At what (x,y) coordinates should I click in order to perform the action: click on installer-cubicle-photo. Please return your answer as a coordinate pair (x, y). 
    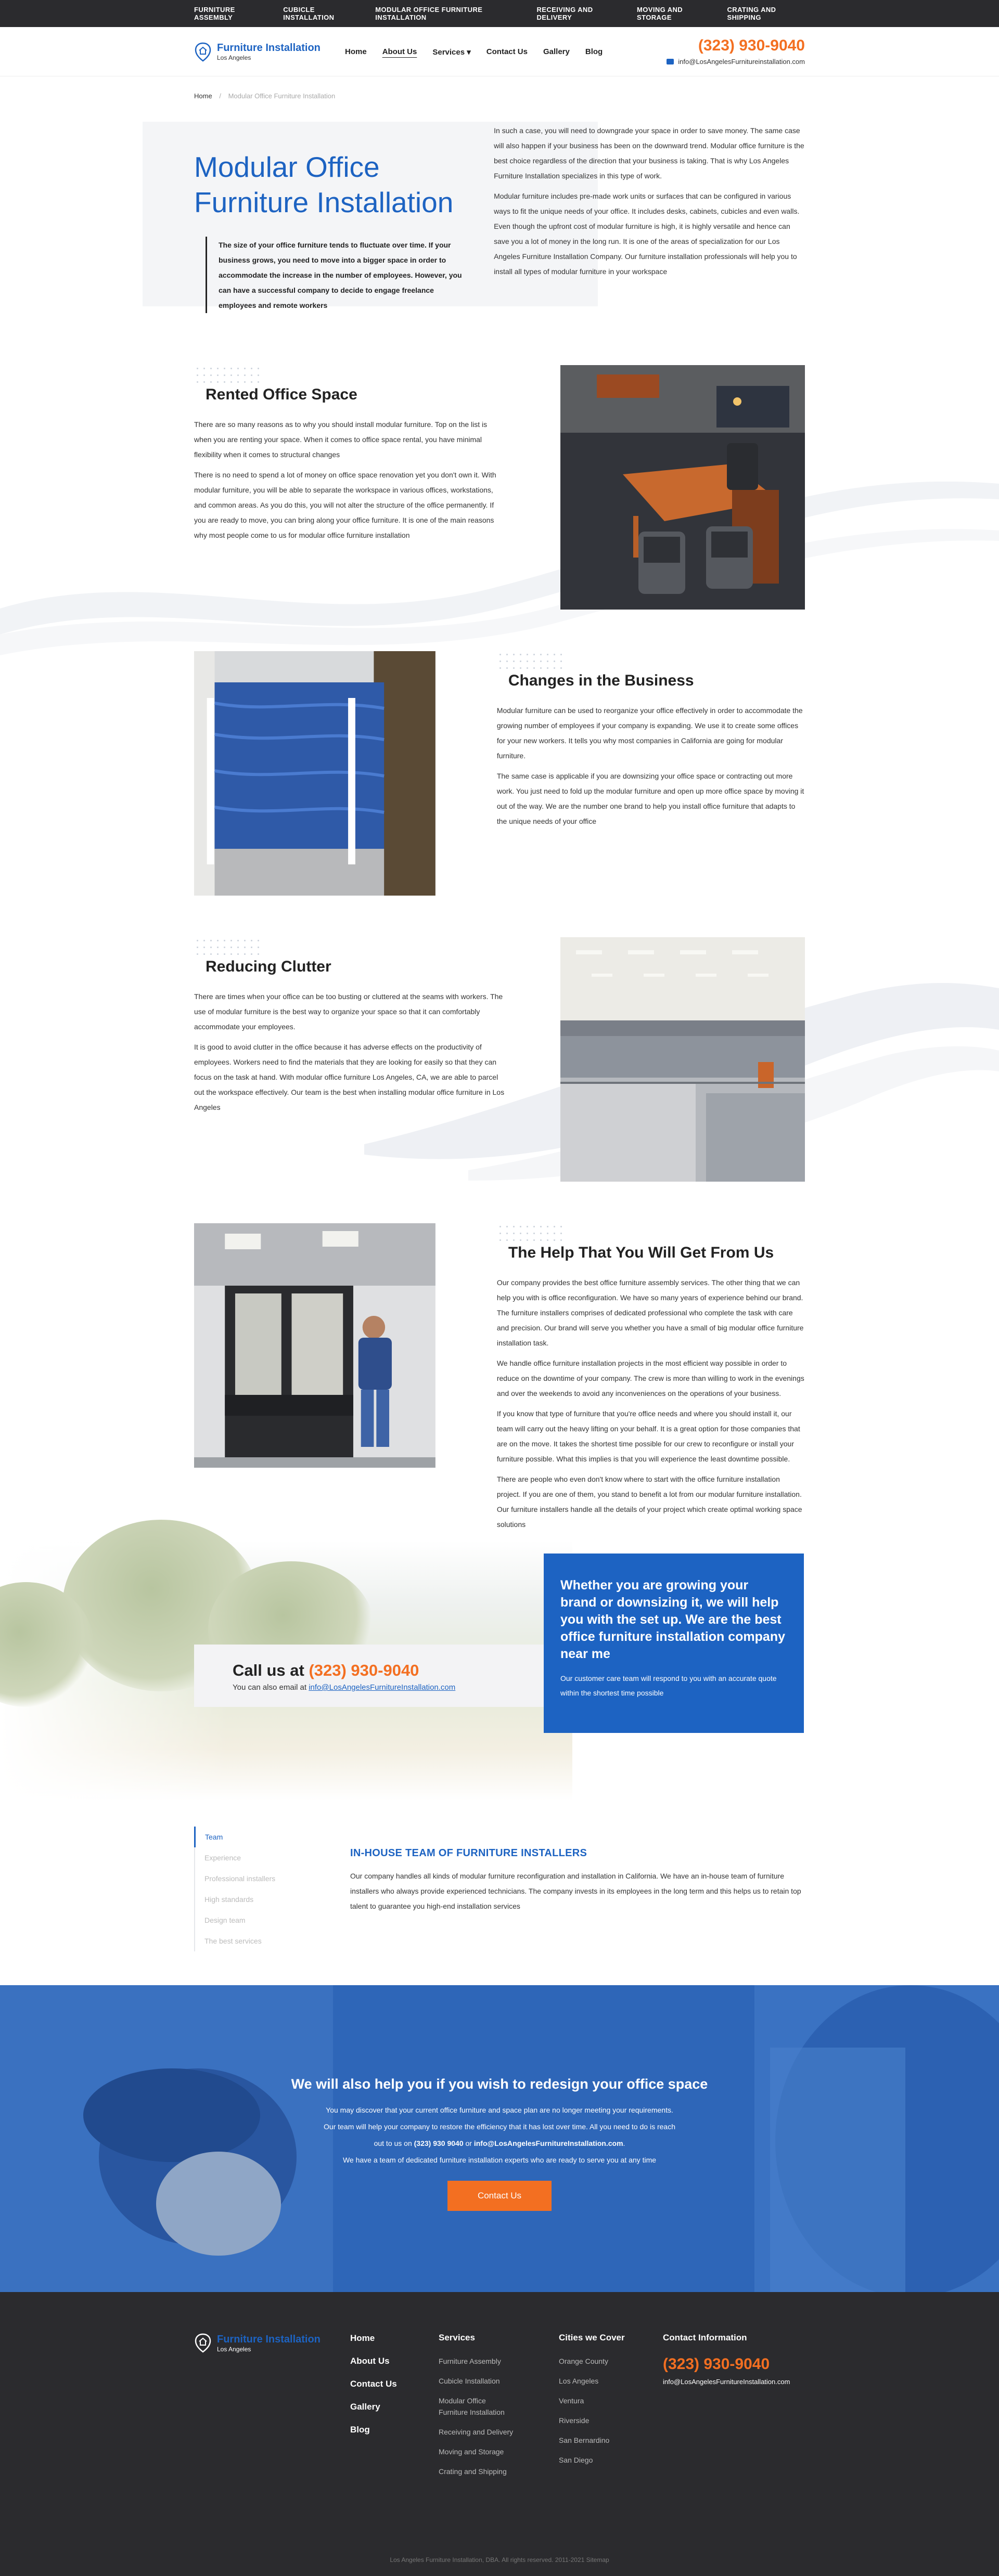
    Looking at the image, I should click on (315, 1346).